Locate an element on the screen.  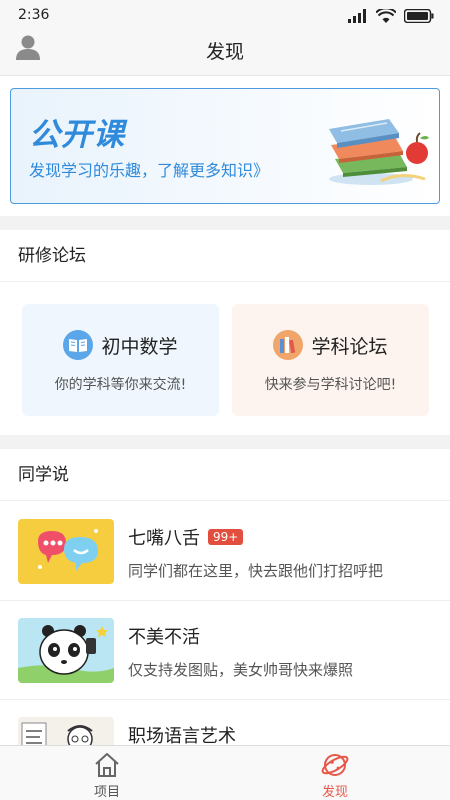
unread-badge: 99+ is located at coordinates (226, 537).